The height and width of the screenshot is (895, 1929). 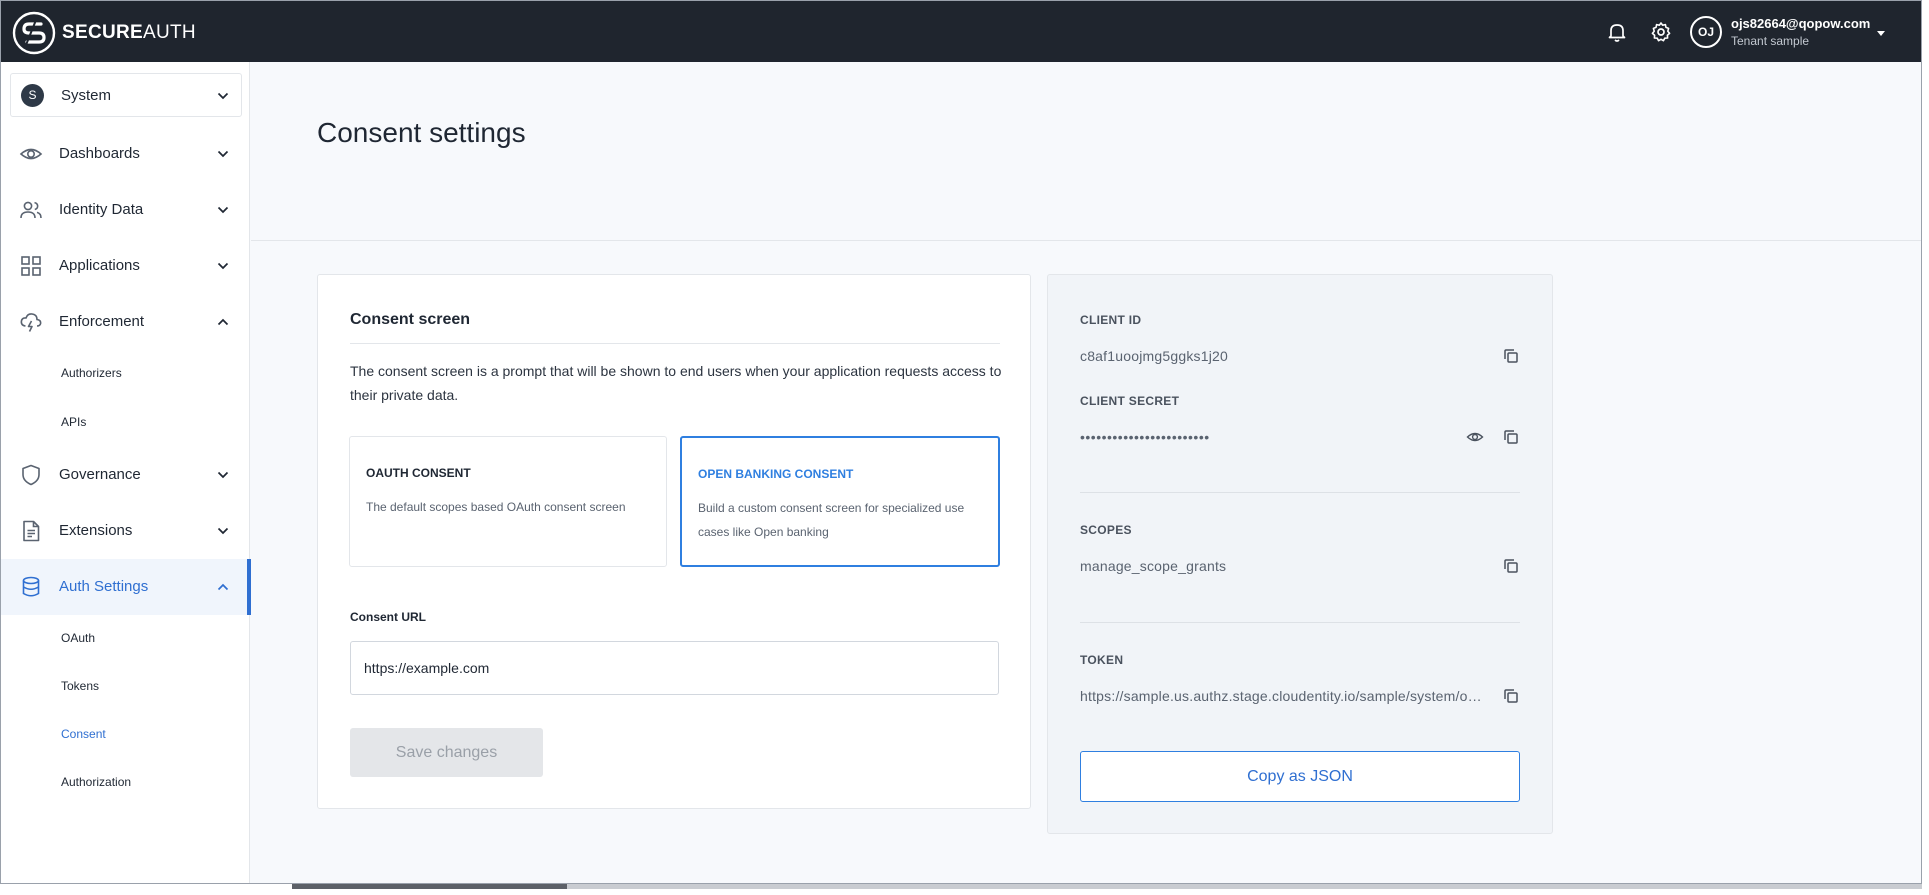 I want to click on scopes-label: SCOPES, so click(x=1106, y=530).